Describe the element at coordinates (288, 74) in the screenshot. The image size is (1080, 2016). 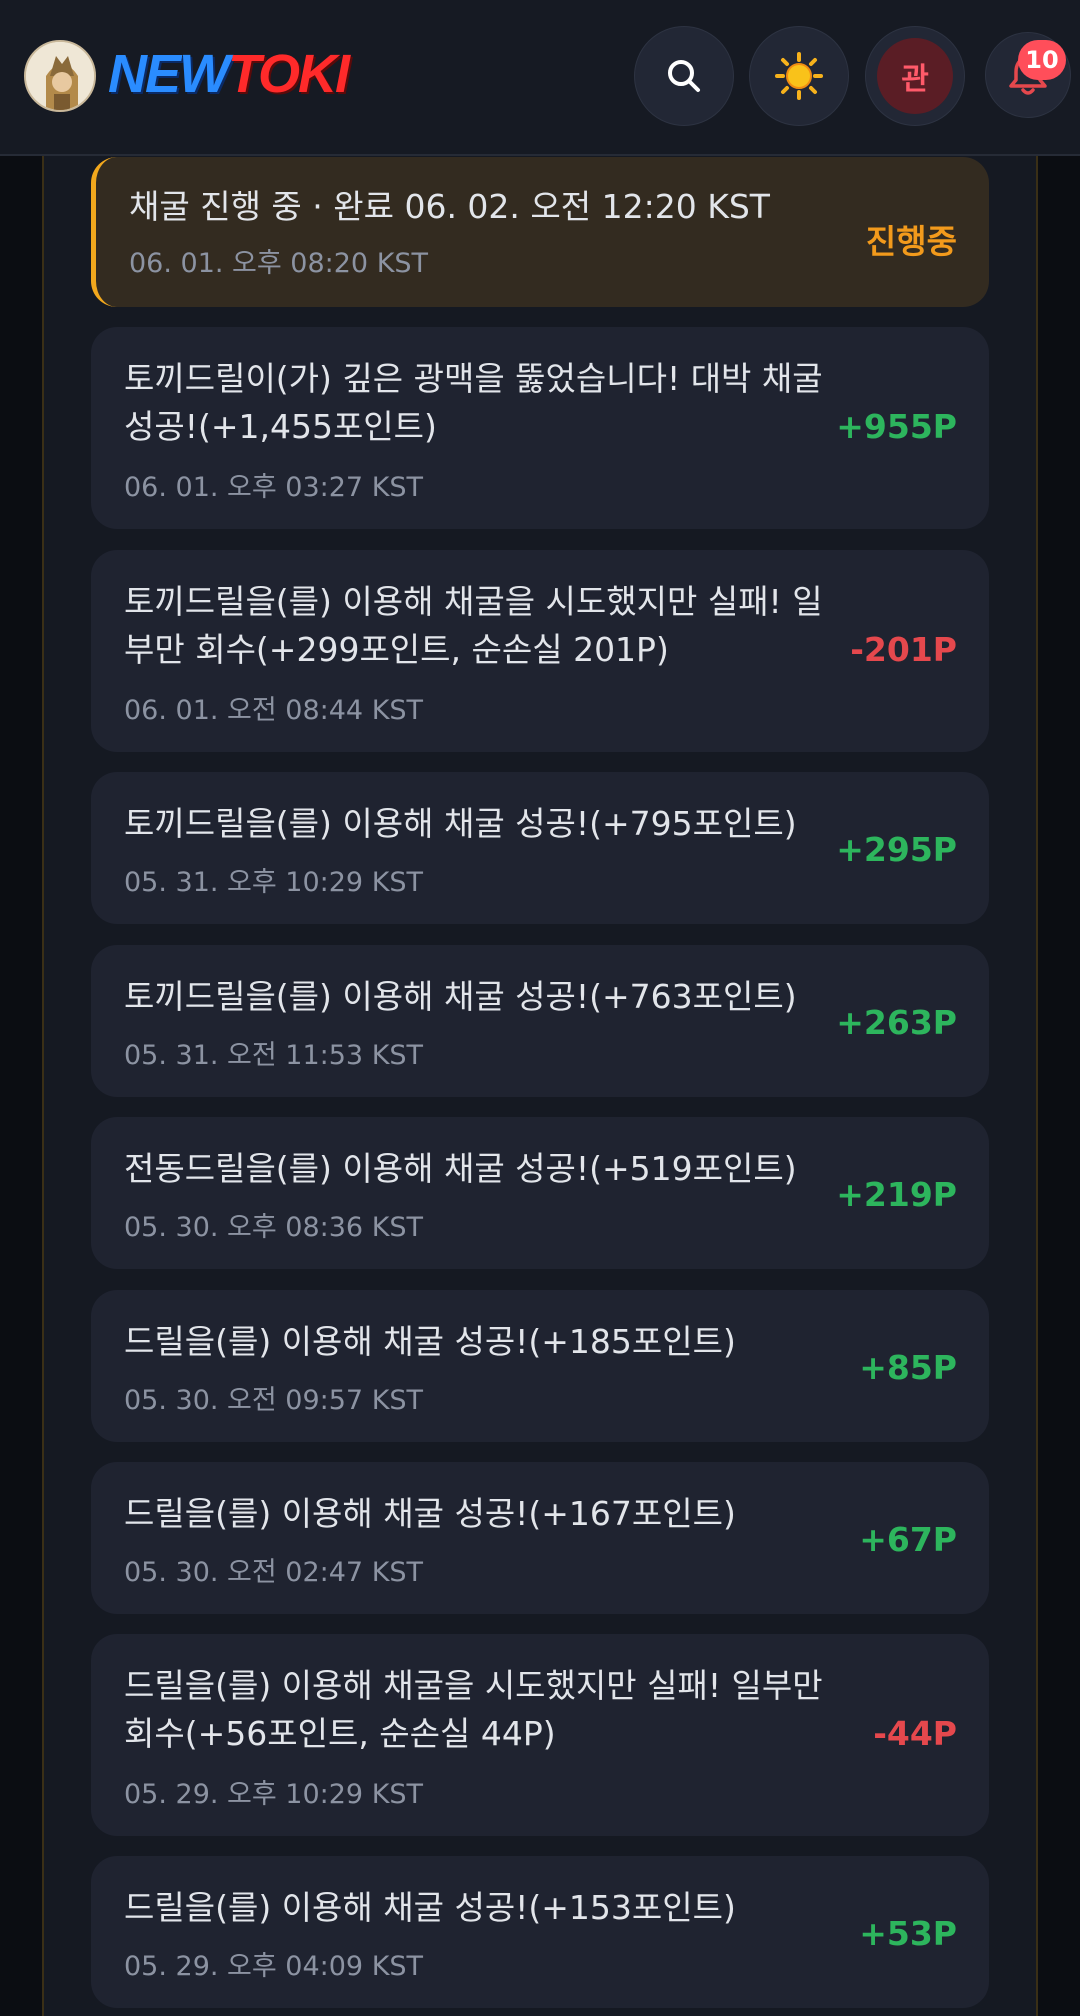
I see `logo-toki-text: TOKI` at that location.